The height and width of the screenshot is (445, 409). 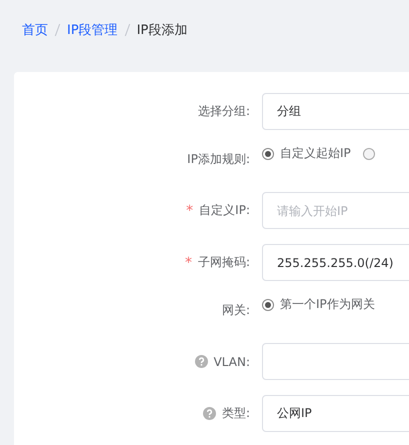 What do you see at coordinates (162, 30) in the screenshot?
I see `breadcrumb-current: IP段添加` at bounding box center [162, 30].